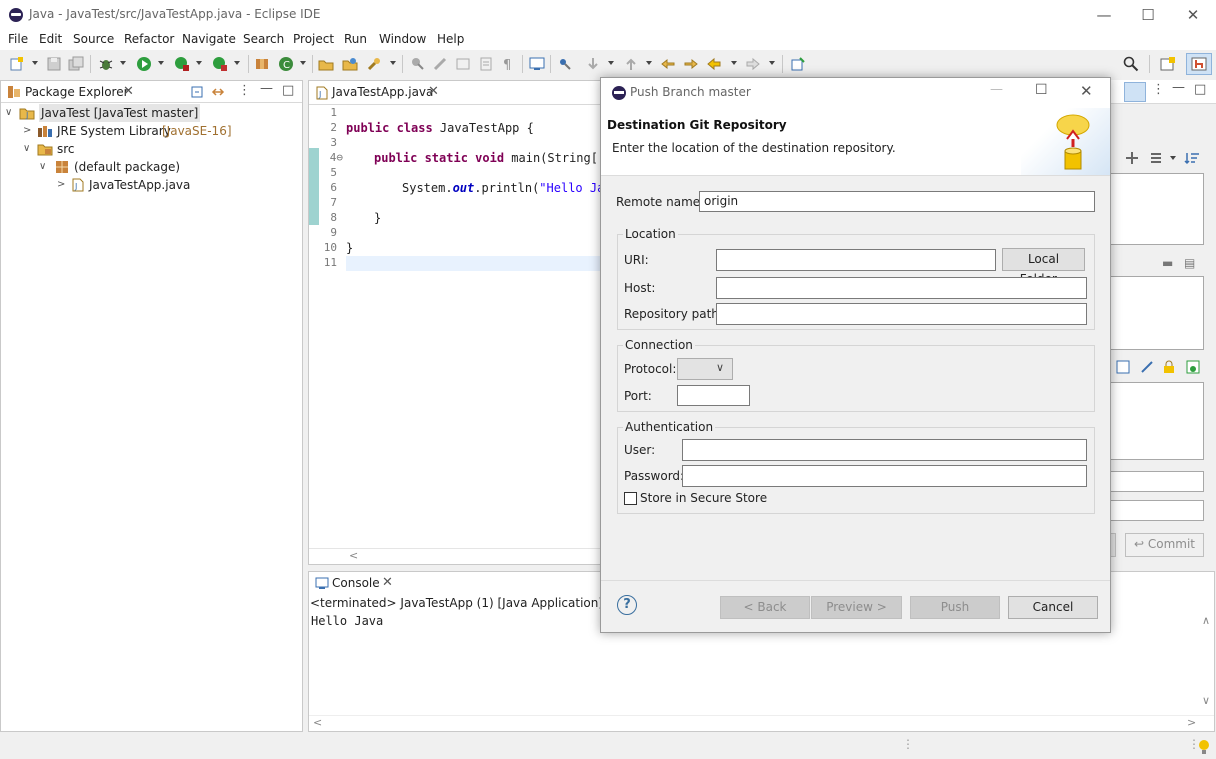  What do you see at coordinates (996, 89) in the screenshot?
I see `dialog-minimize-button: —` at bounding box center [996, 89].